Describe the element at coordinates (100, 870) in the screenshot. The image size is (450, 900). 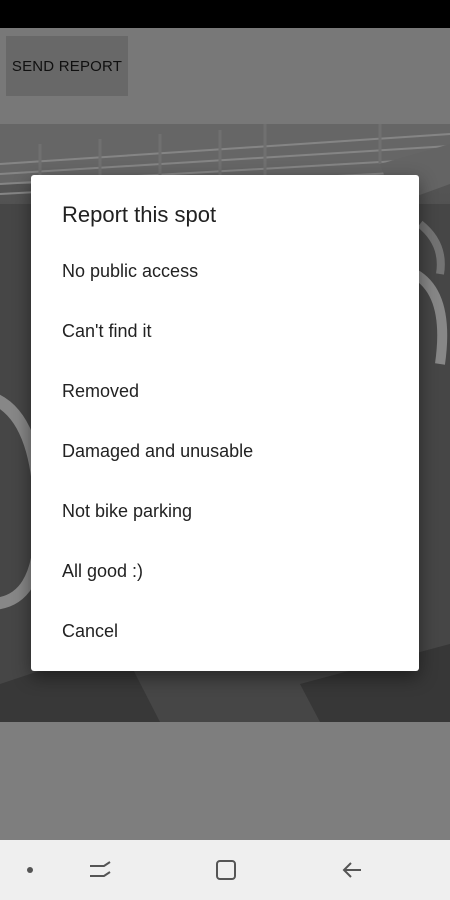
I see `recent-apps-icon` at that location.